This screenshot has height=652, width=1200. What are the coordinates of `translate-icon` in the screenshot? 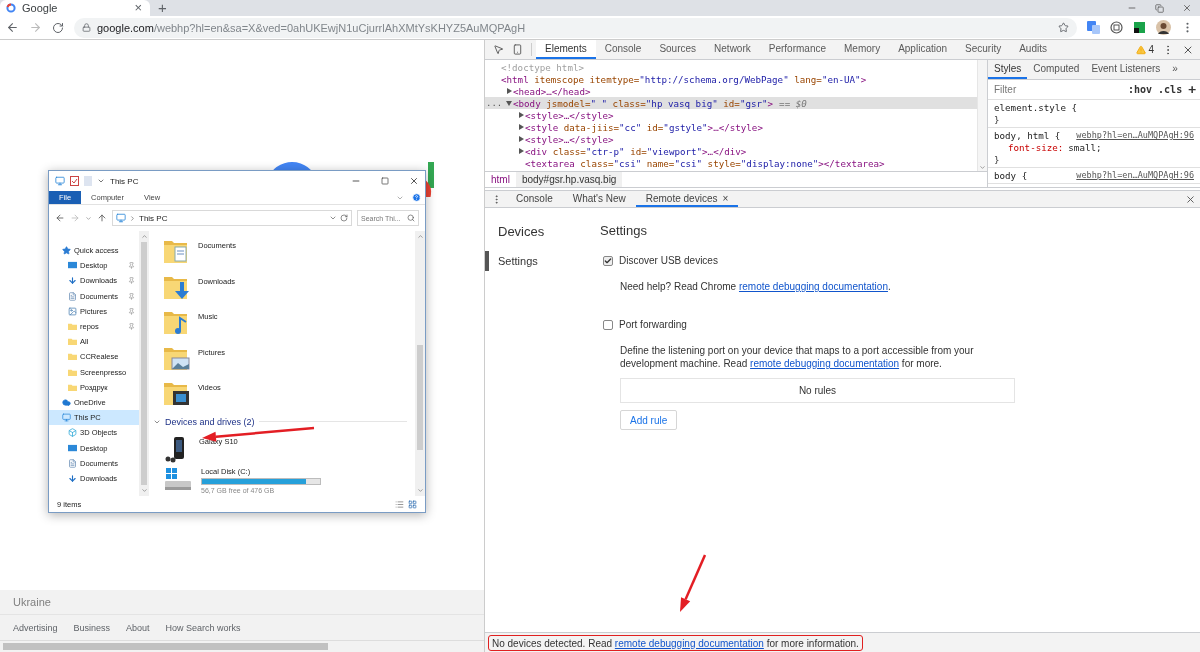 It's located at (1093, 27).